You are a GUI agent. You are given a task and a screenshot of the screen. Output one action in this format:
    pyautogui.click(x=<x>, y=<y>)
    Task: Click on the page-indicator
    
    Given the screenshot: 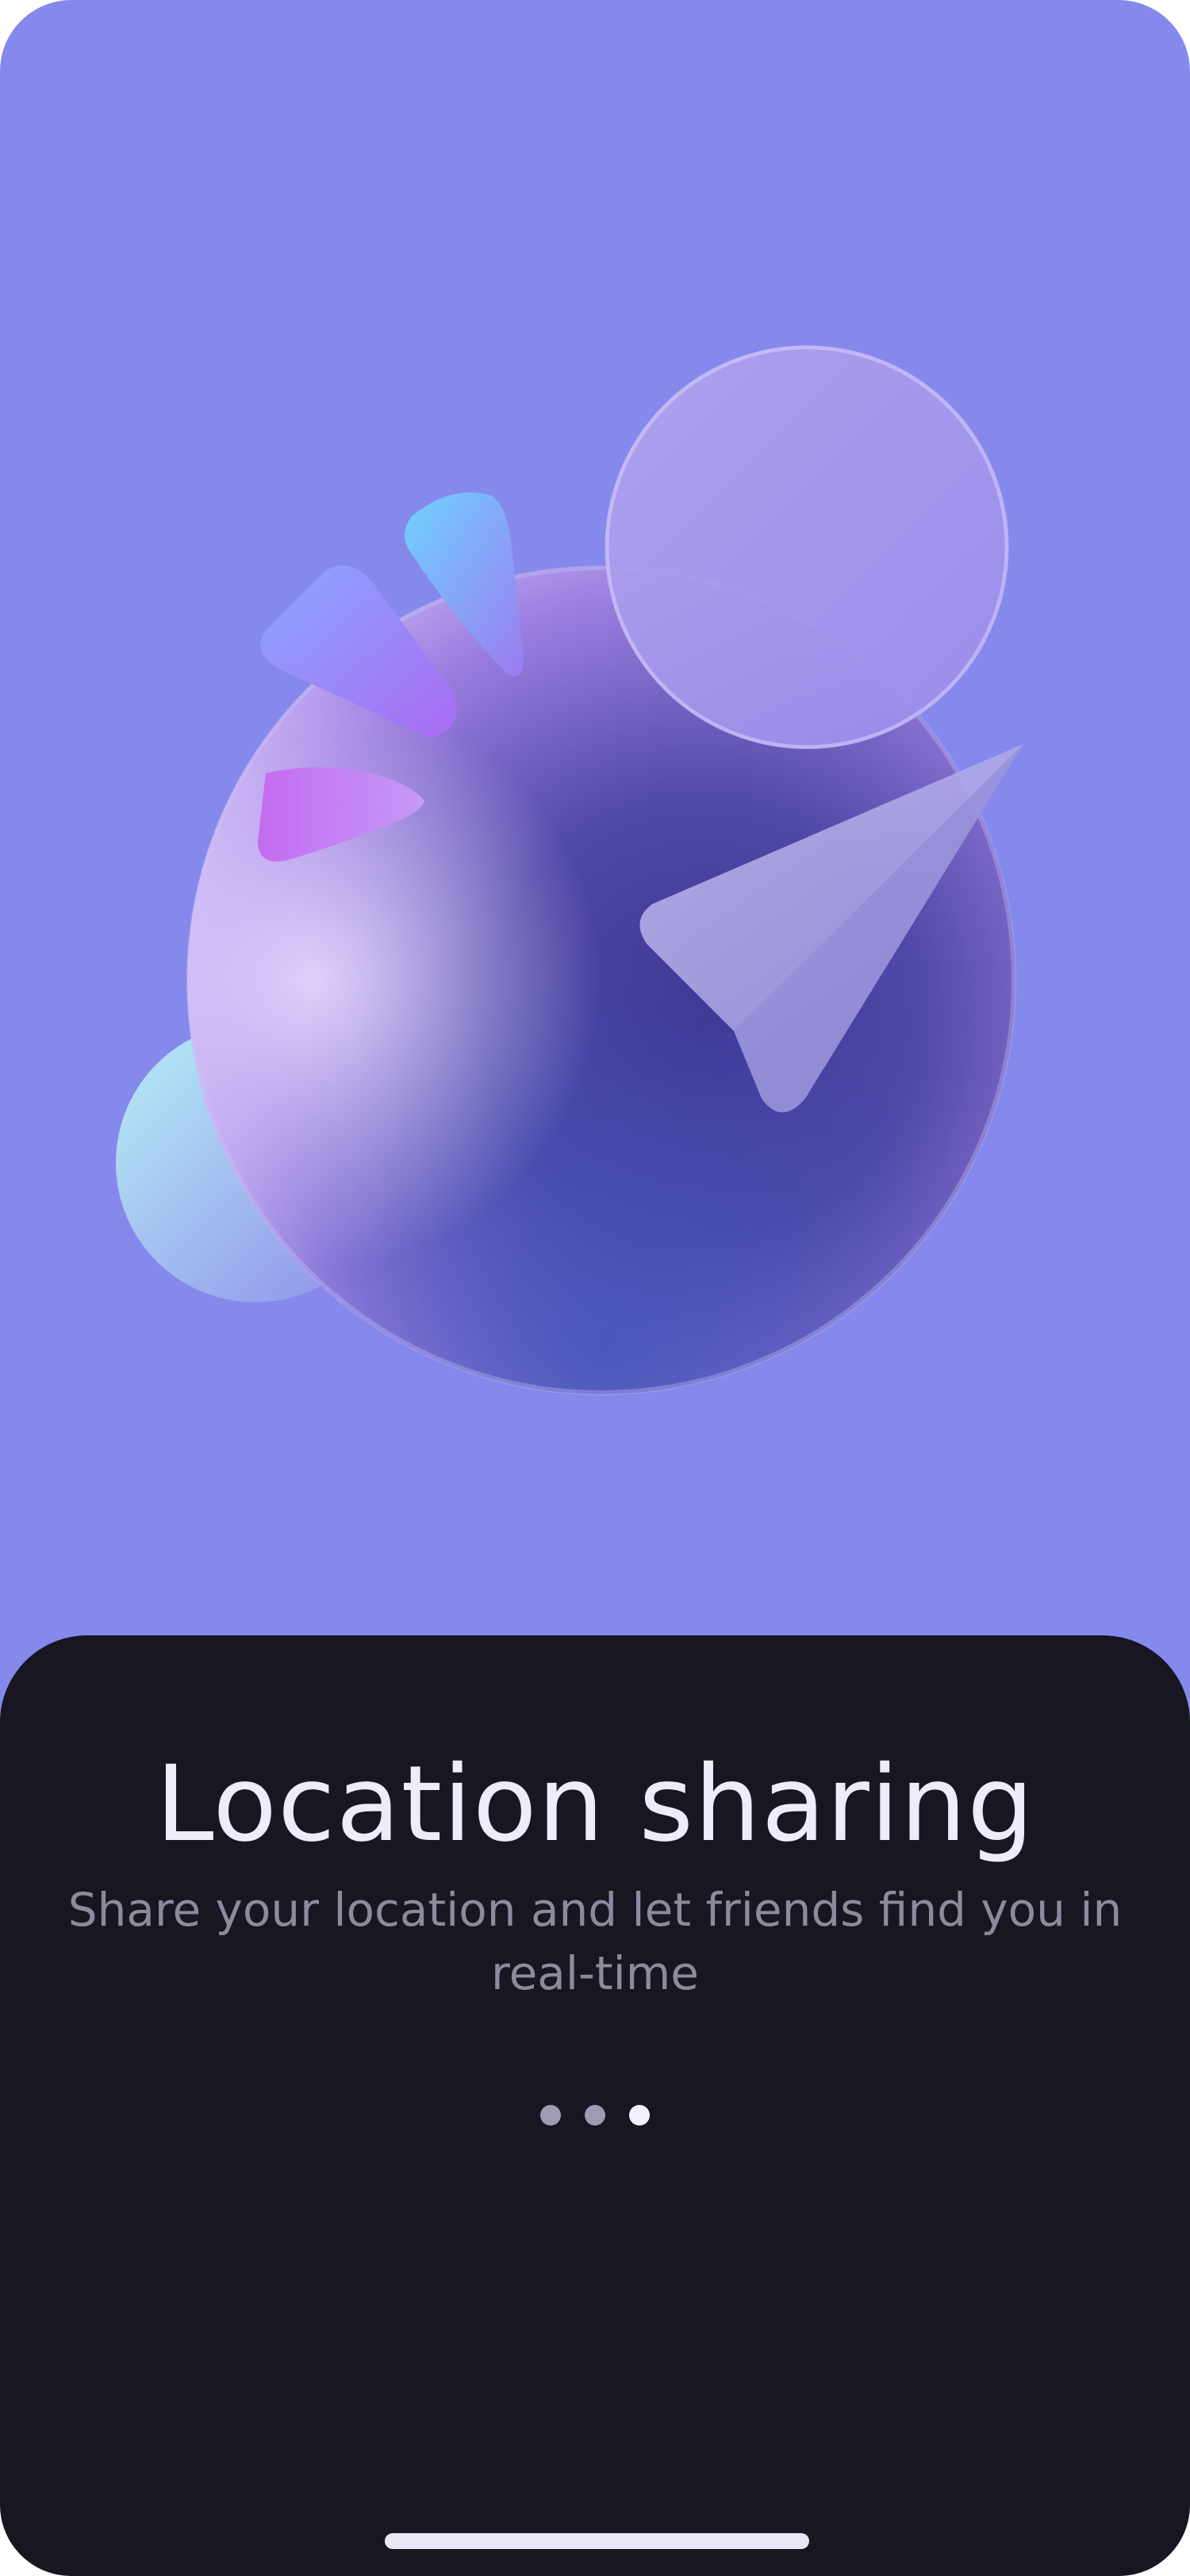 What is the action you would take?
    pyautogui.click(x=595, y=2115)
    